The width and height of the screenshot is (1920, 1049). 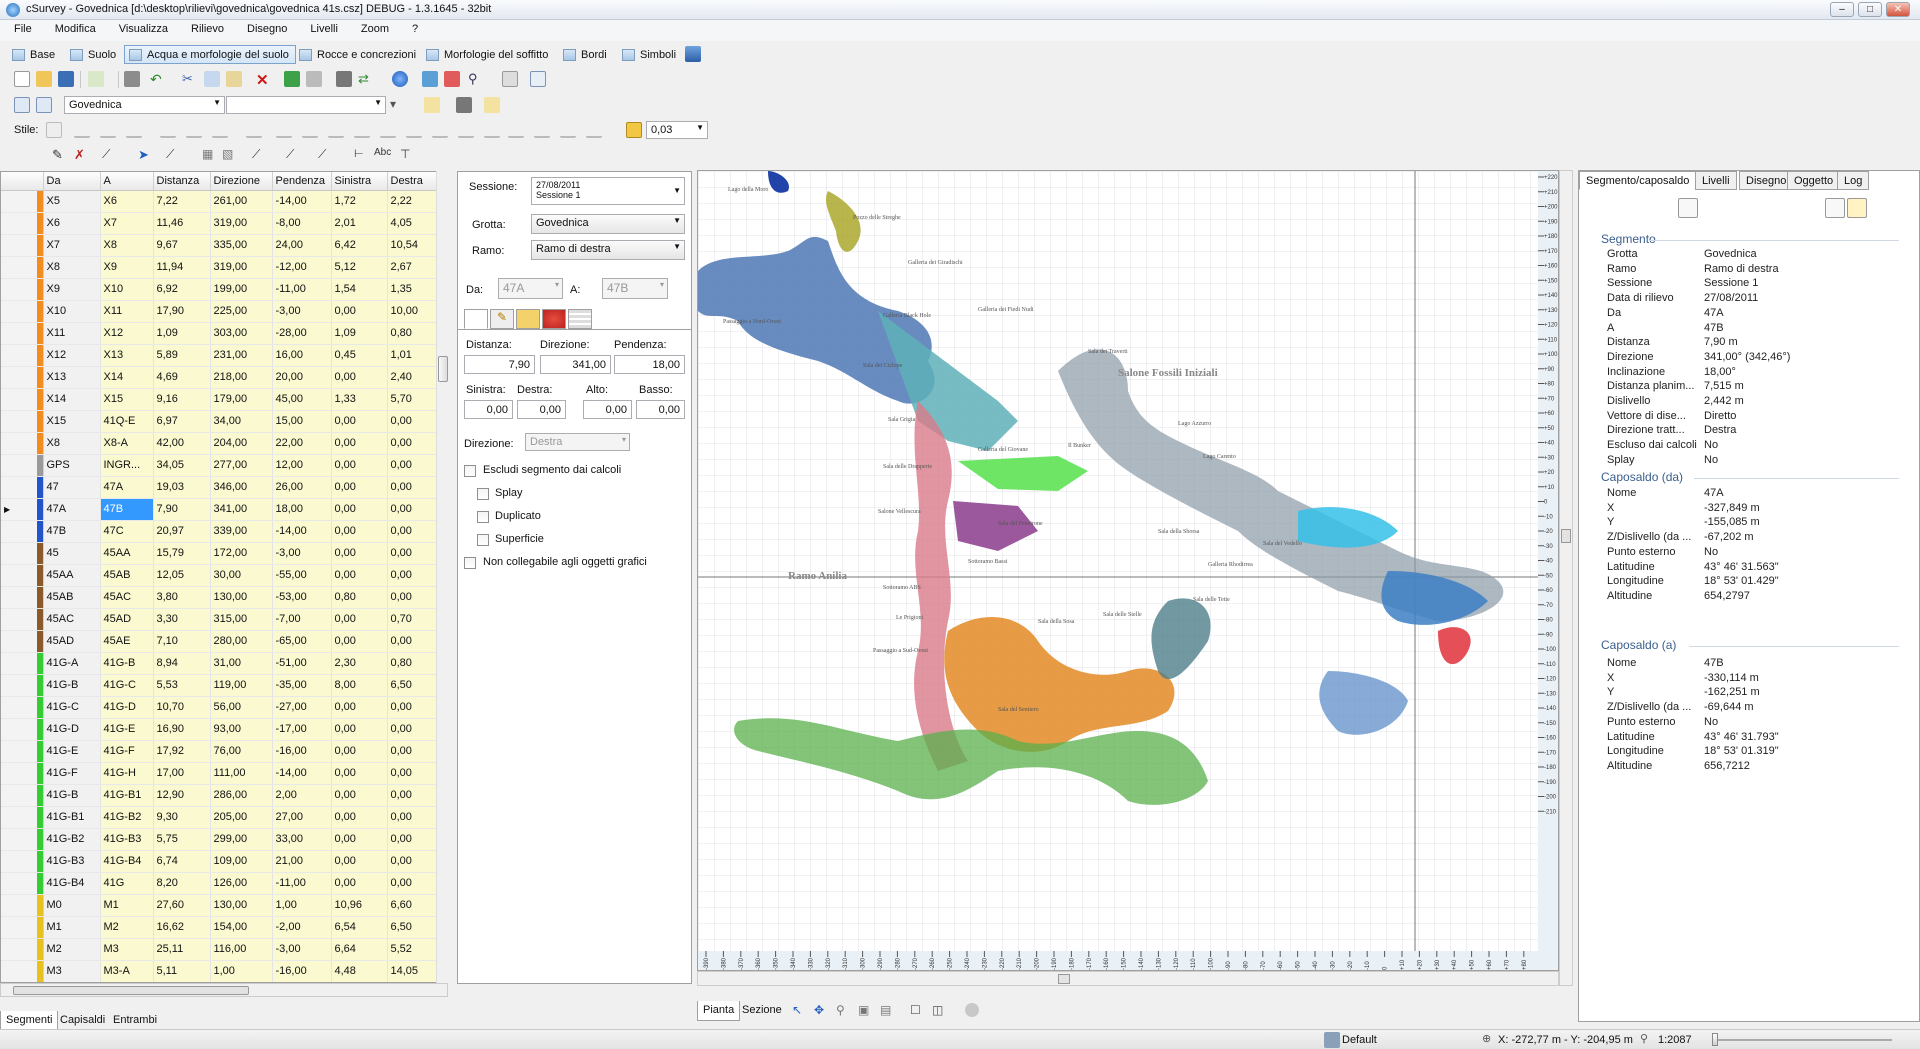 I want to click on line-style-1-icon, so click(x=82, y=130).